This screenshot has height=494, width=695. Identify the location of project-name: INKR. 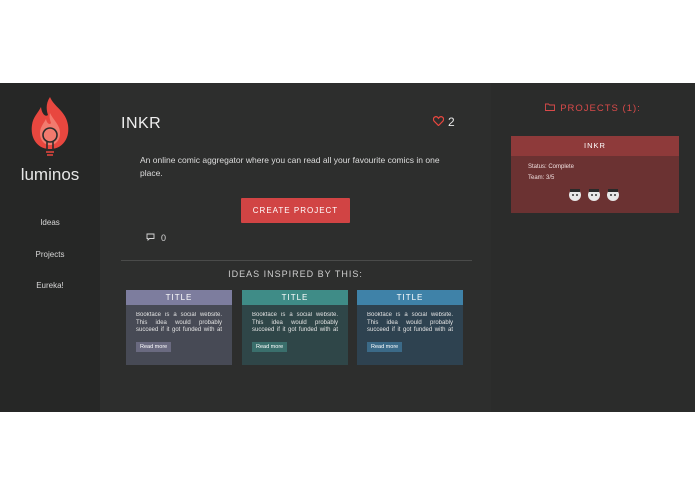
(595, 146).